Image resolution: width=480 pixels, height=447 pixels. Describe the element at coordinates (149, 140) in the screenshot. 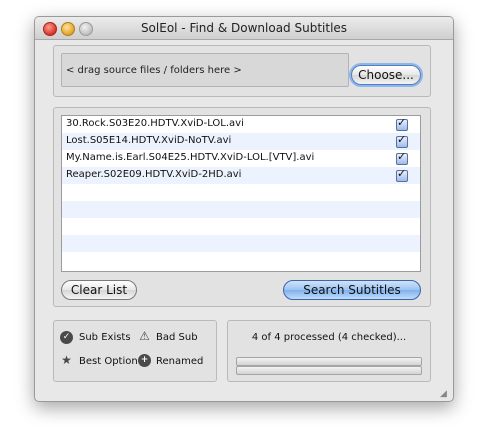

I see `file-name: Lost.S05E14.HDTV.XviD-NoTV.avi` at that location.